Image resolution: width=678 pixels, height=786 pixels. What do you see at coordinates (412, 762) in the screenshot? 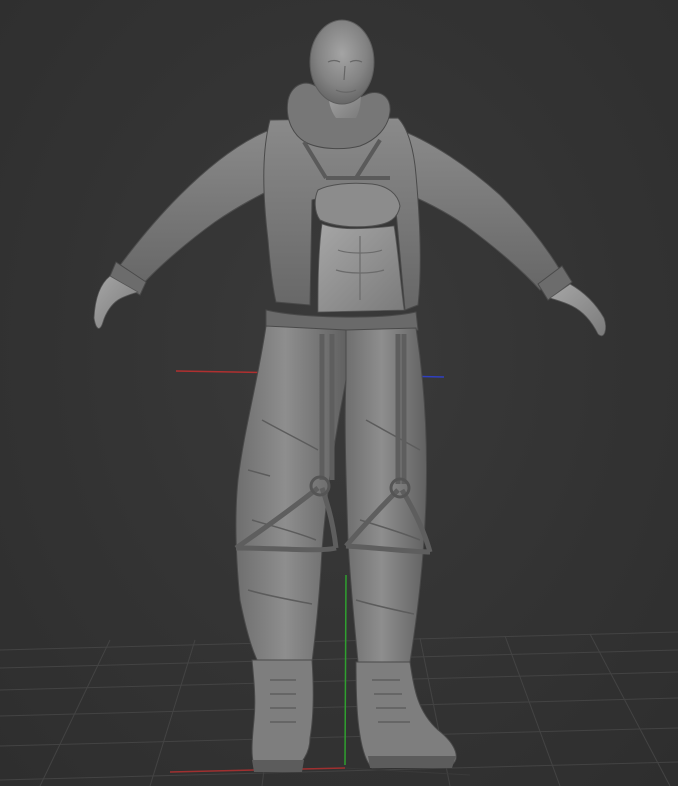
I see `right-sole` at bounding box center [412, 762].